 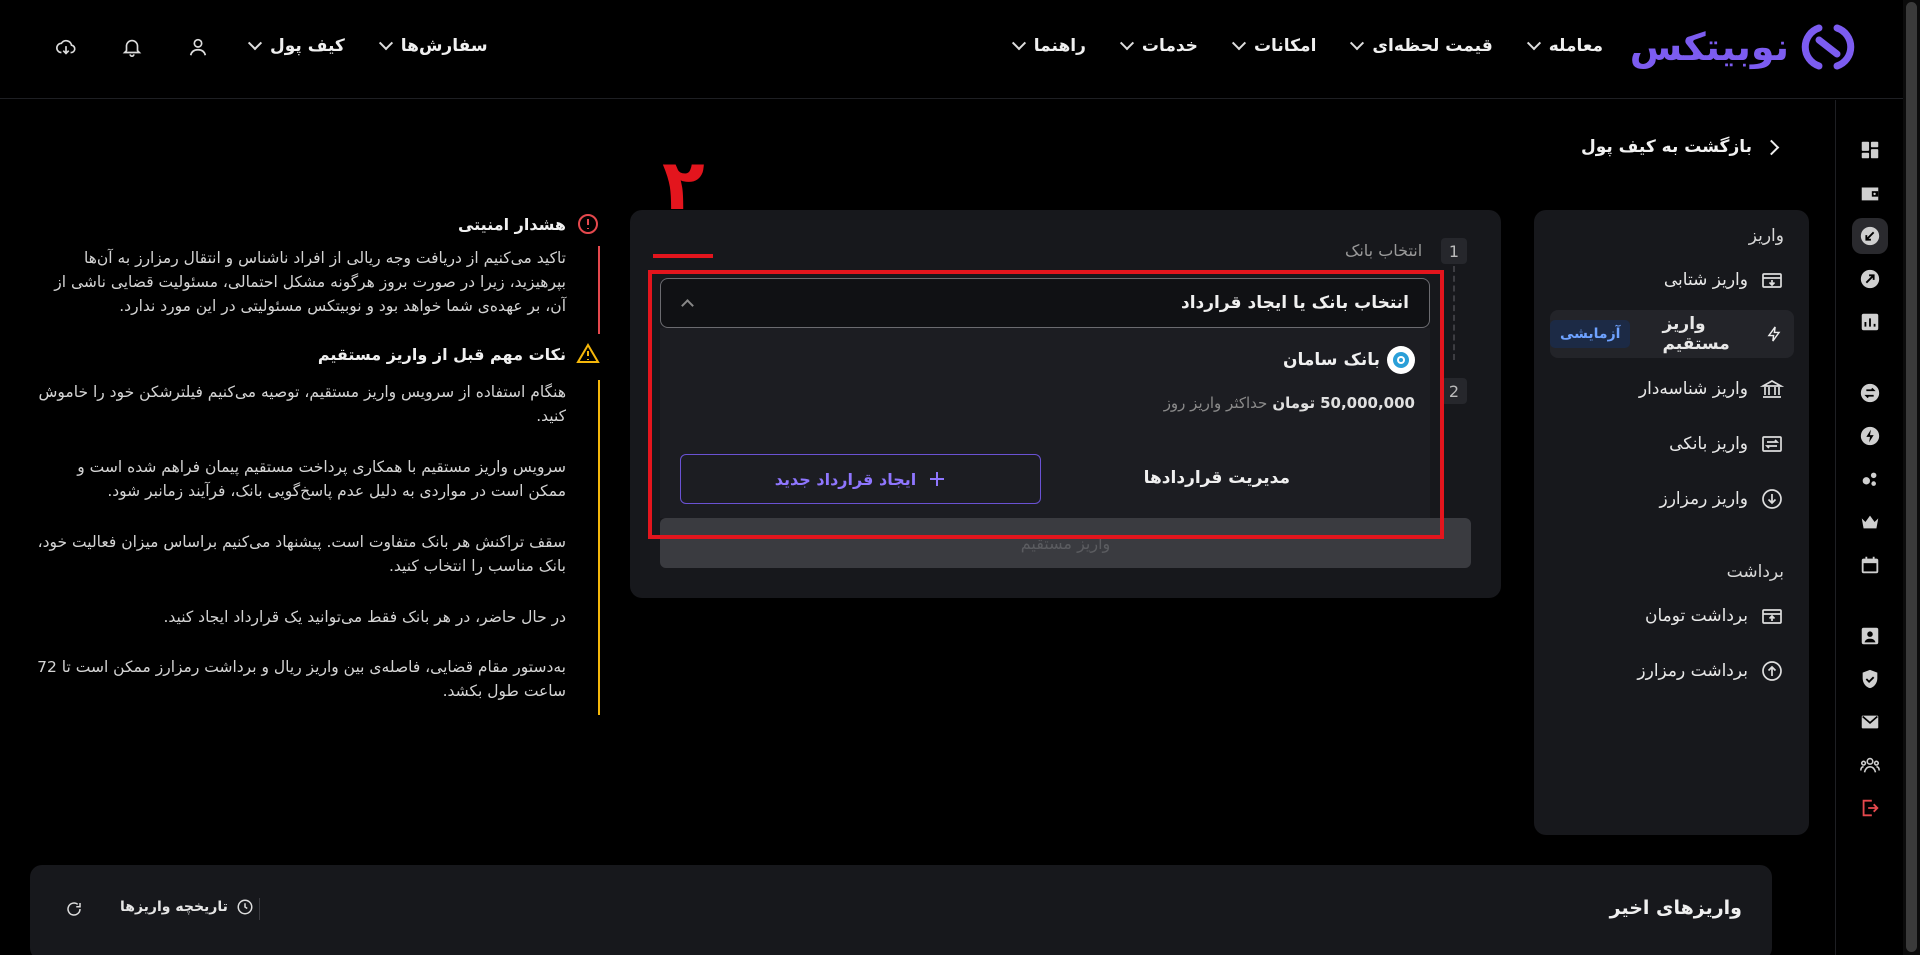 I want to click on deposit-history-link: تاریخچه واریزها, so click(x=187, y=907).